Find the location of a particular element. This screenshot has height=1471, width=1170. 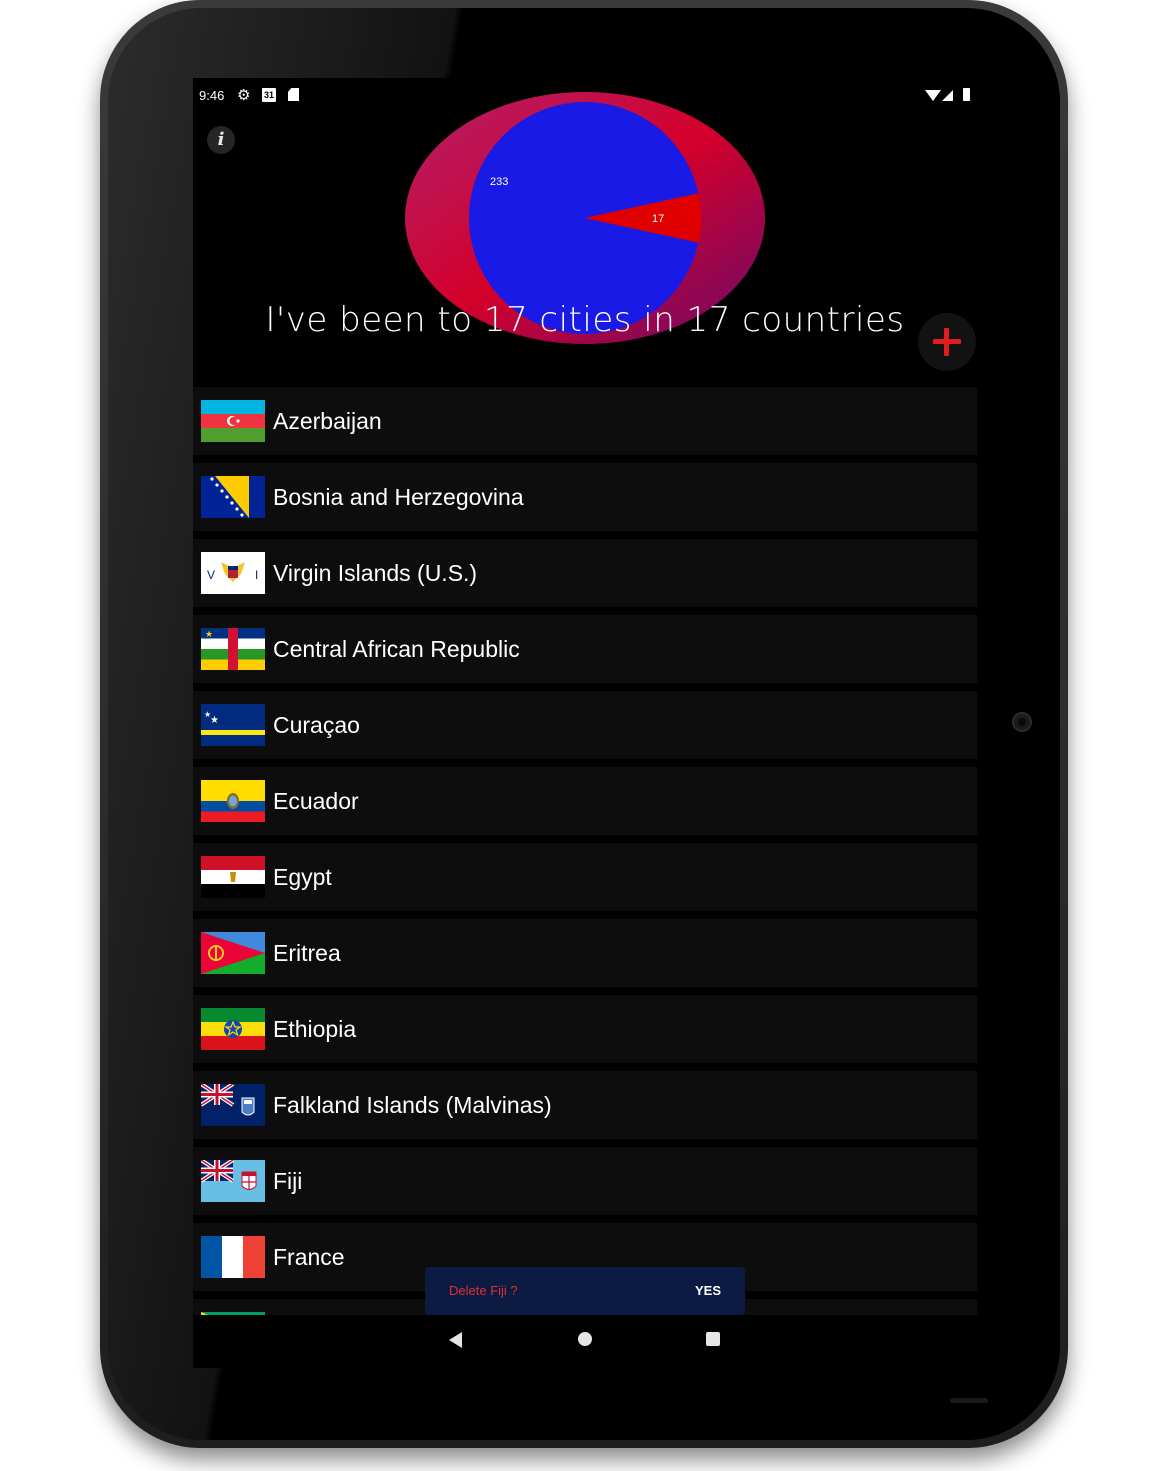

snackbar: Delete Fiji ? YES is located at coordinates (585, 1291).